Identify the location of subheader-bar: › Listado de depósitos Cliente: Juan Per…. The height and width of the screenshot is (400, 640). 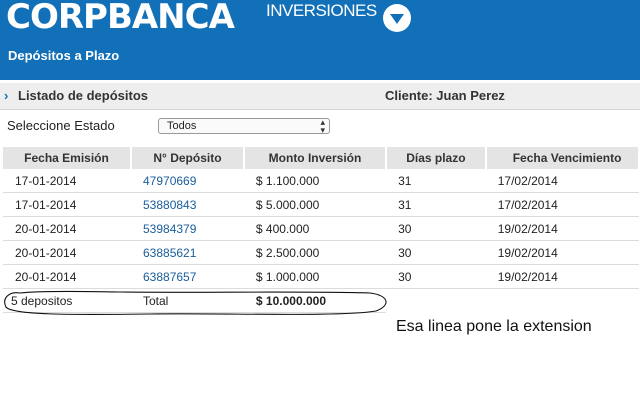
(320, 96).